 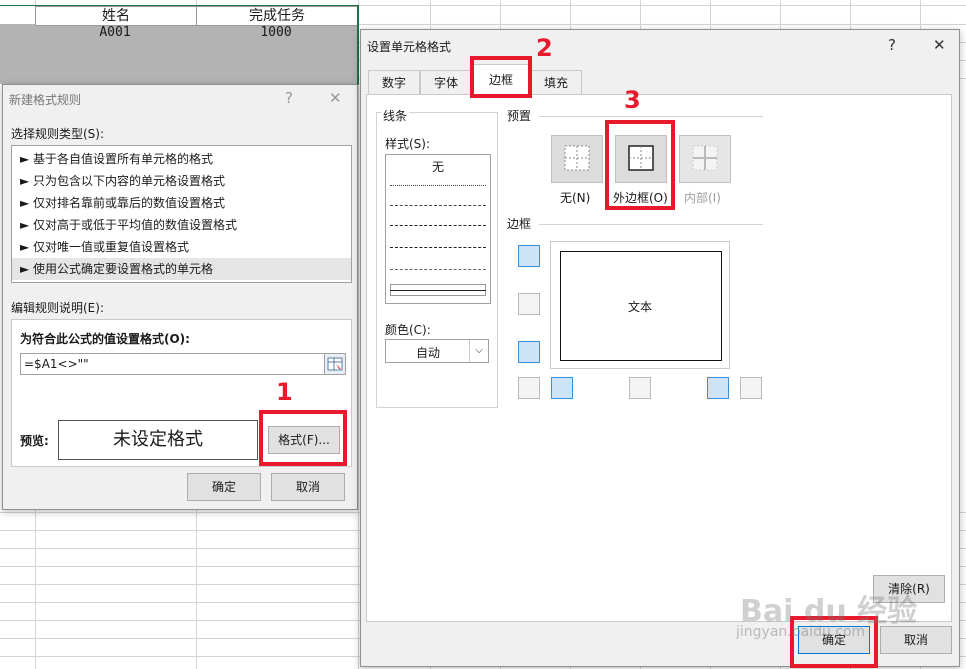 I want to click on preview-label: 预览:, so click(x=34, y=441).